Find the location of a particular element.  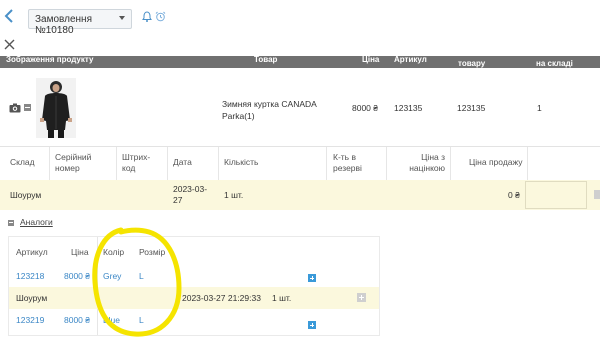

header-image: Зображення продукту is located at coordinates (50, 60).